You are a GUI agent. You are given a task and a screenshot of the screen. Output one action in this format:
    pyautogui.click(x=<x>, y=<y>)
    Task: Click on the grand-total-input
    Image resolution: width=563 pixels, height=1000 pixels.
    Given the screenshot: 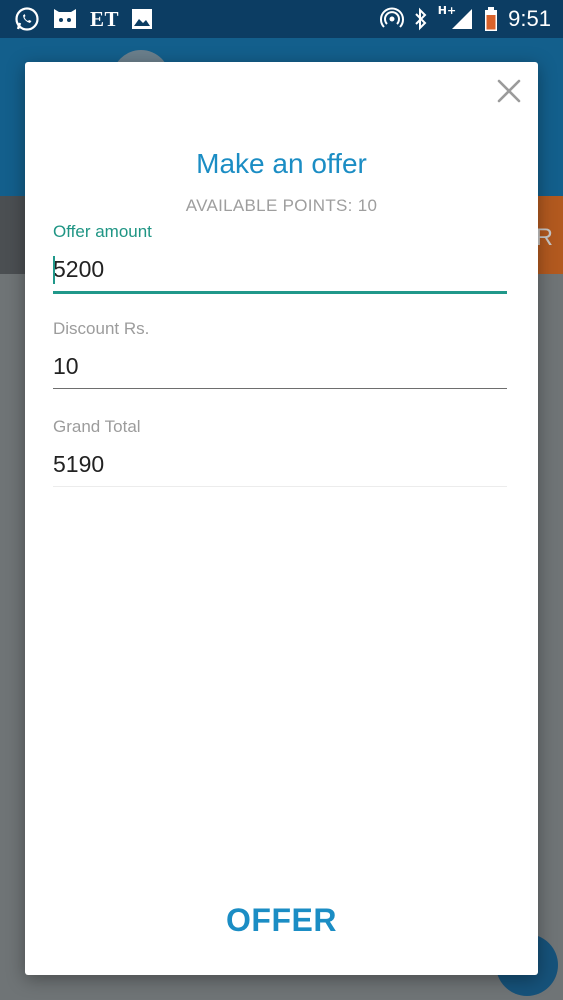 What is the action you would take?
    pyautogui.click(x=280, y=467)
    